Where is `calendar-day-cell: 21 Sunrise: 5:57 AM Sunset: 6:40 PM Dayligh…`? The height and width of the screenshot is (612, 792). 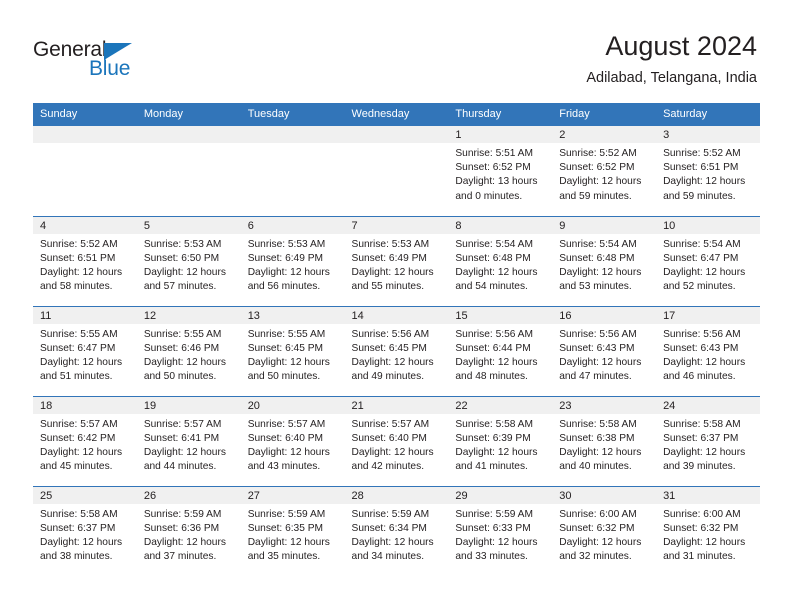 calendar-day-cell: 21 Sunrise: 5:57 AM Sunset: 6:40 PM Dayligh… is located at coordinates (396, 440).